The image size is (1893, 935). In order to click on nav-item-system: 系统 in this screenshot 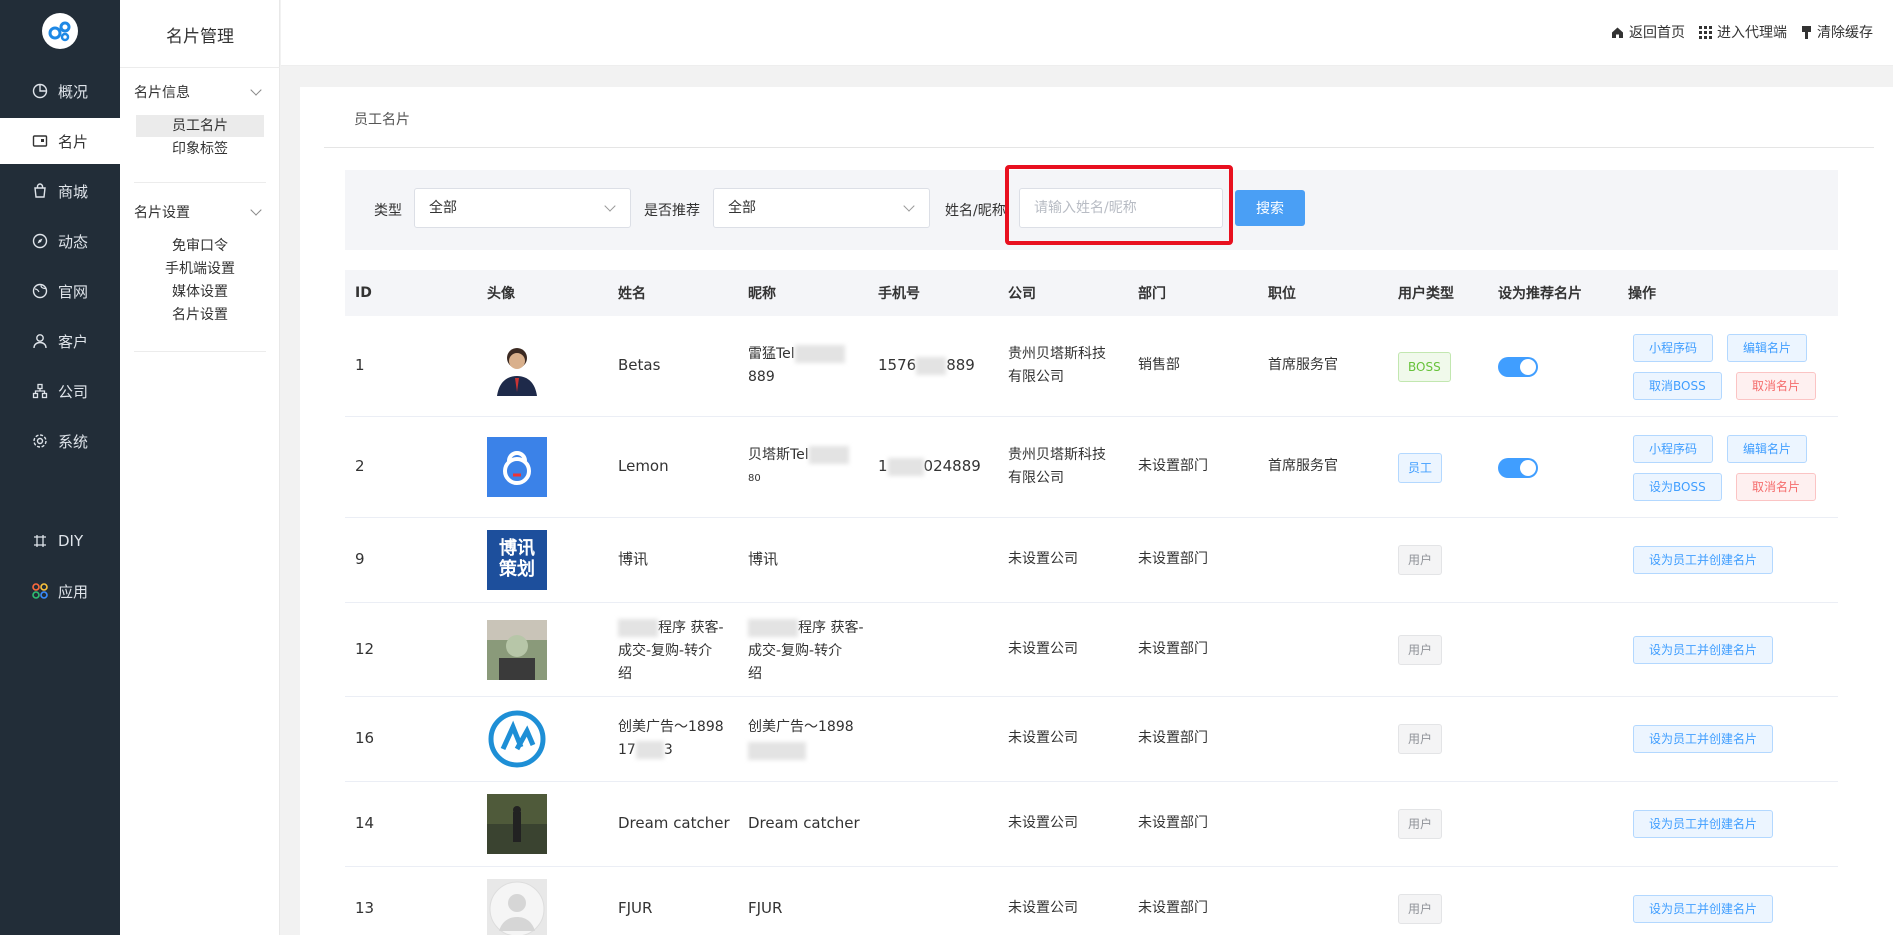, I will do `click(60, 441)`.